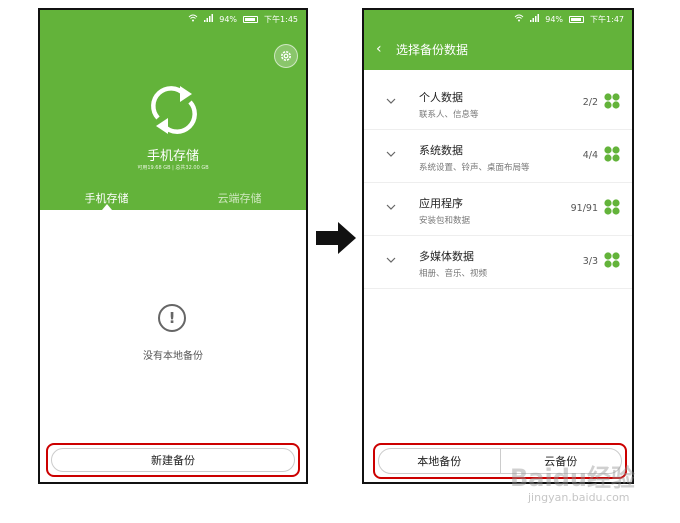 This screenshot has width=680, height=523. I want to click on right-arrow-icon, so click(337, 238).